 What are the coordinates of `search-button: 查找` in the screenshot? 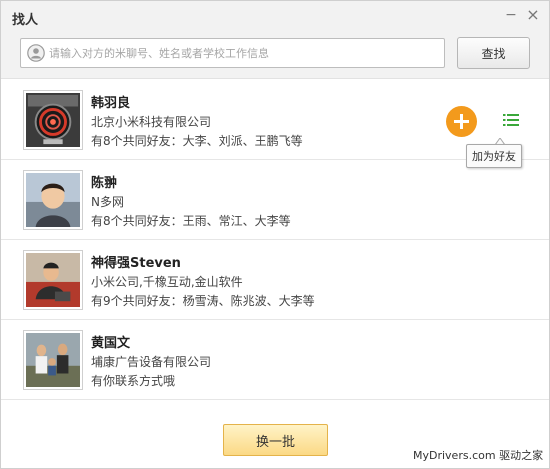 It's located at (493, 53).